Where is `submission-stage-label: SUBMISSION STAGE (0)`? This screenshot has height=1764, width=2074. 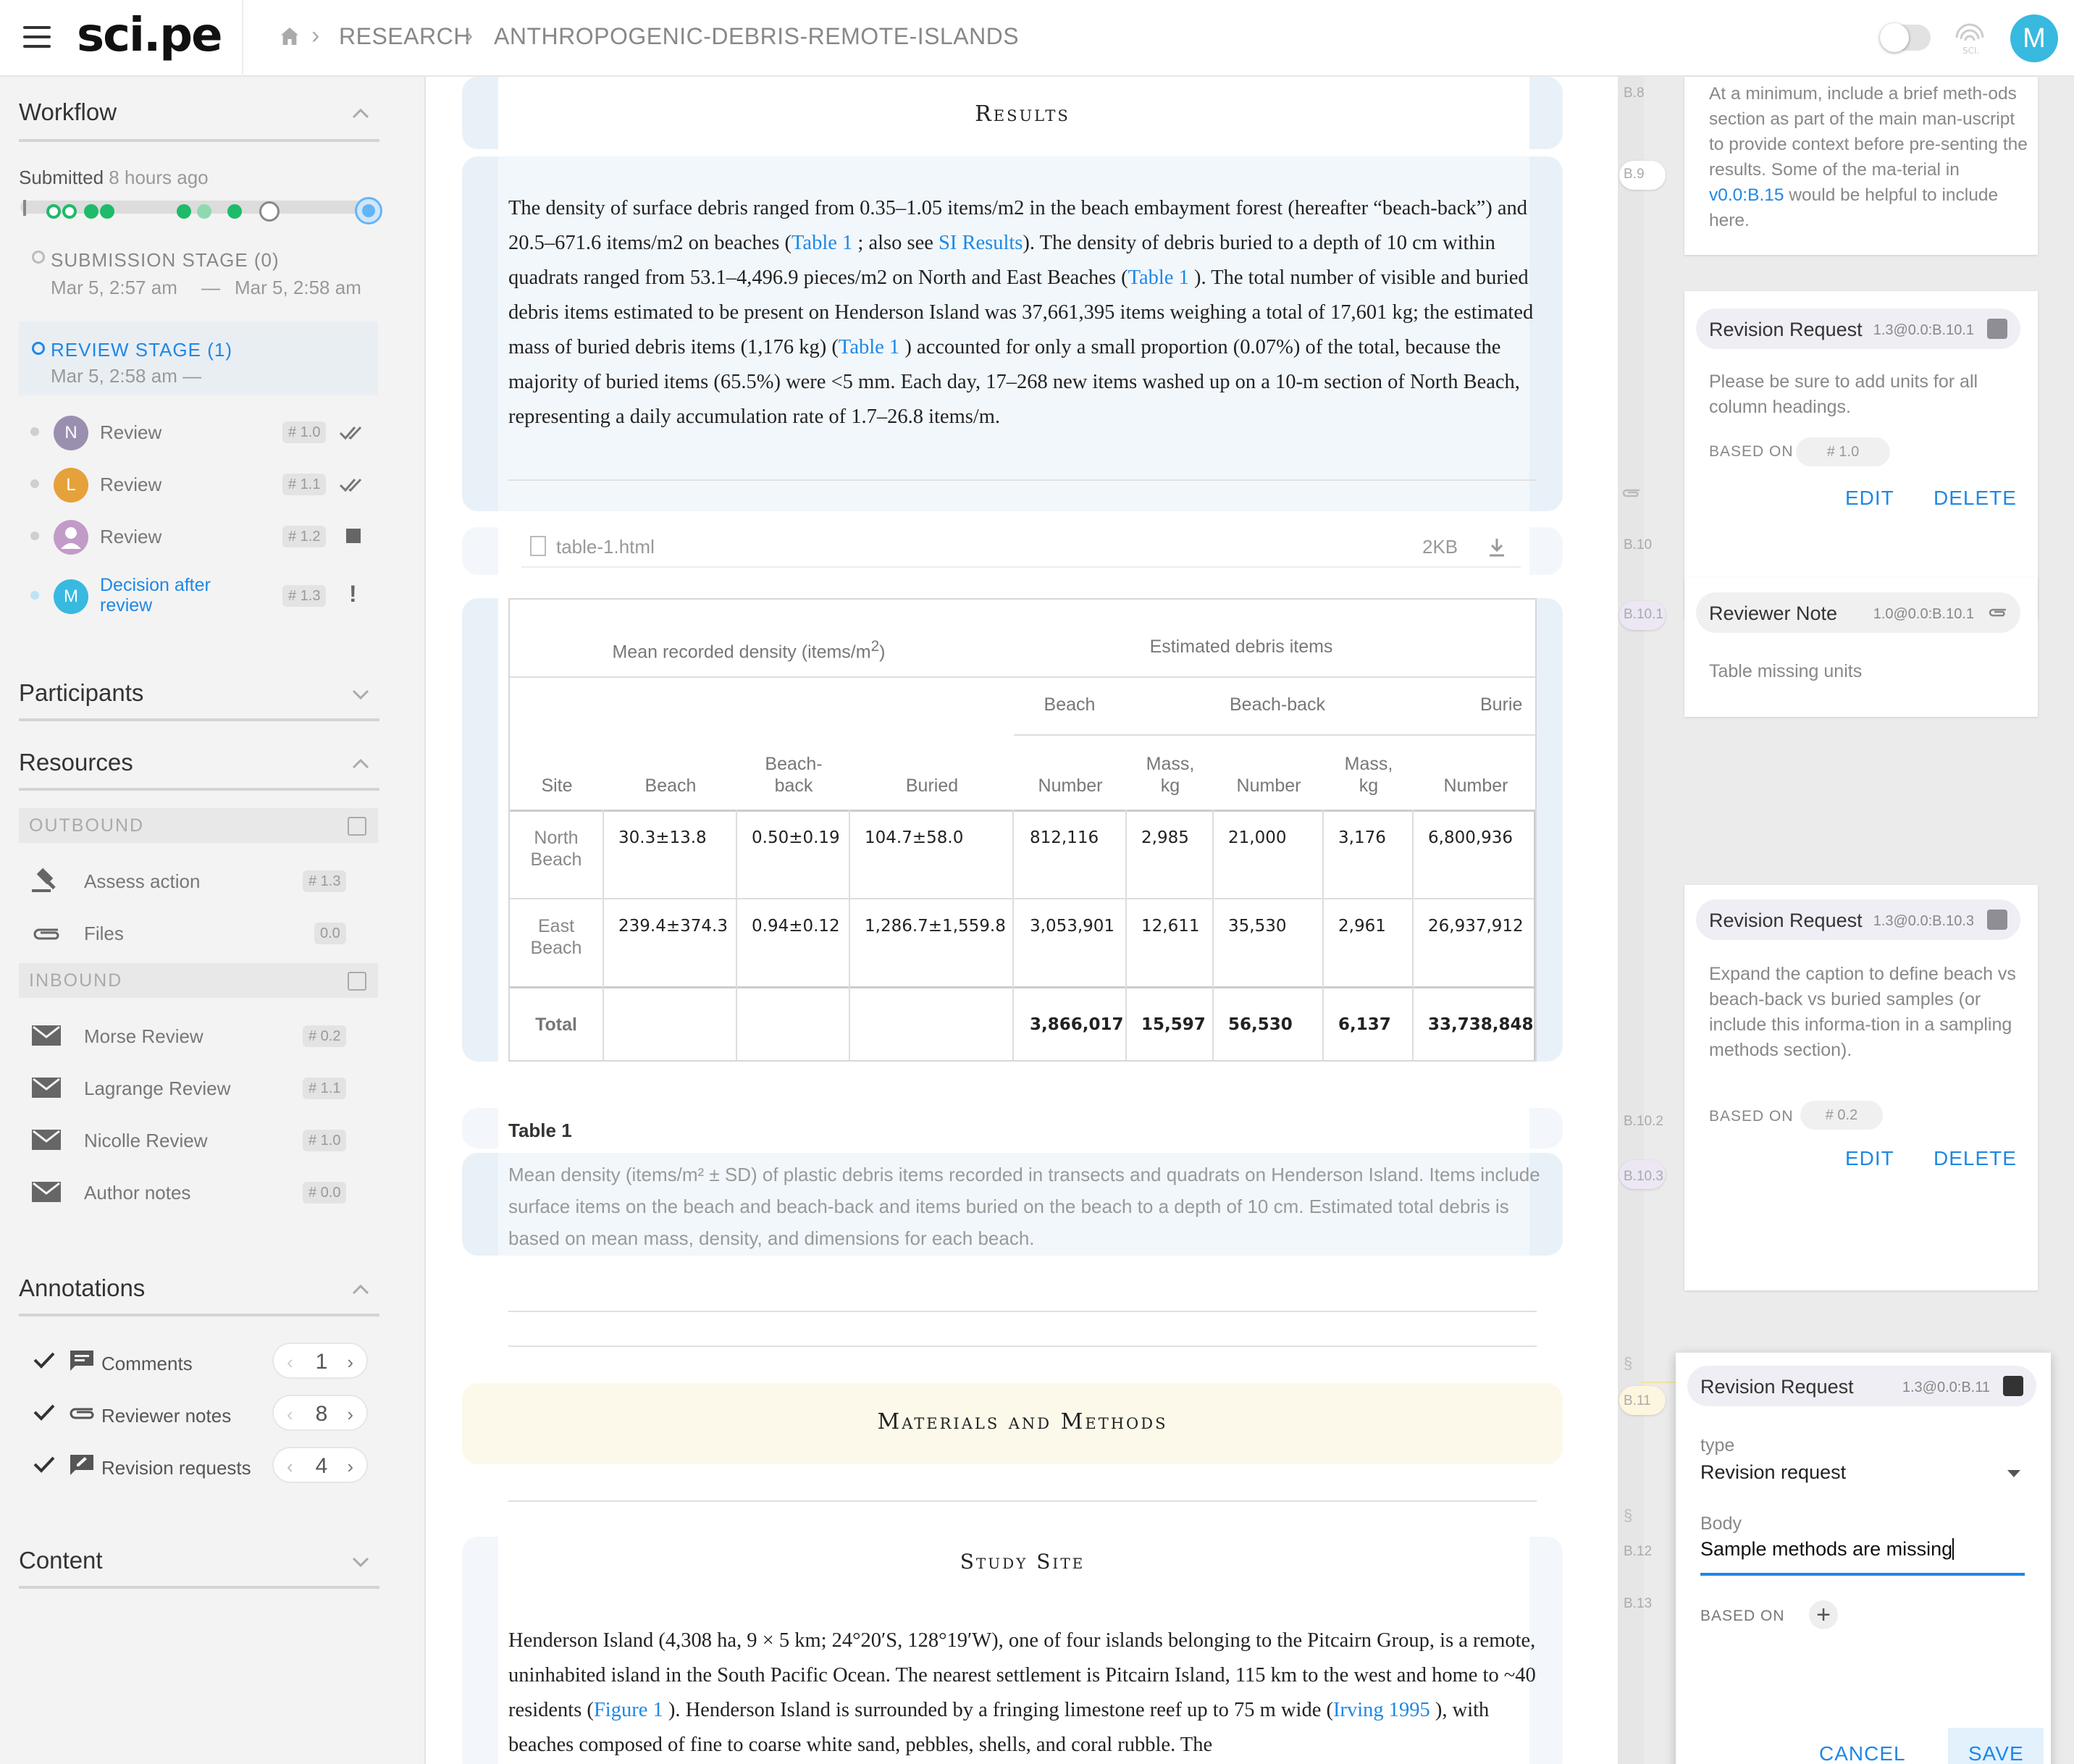 submission-stage-label: SUBMISSION STAGE (0) is located at coordinates (165, 260).